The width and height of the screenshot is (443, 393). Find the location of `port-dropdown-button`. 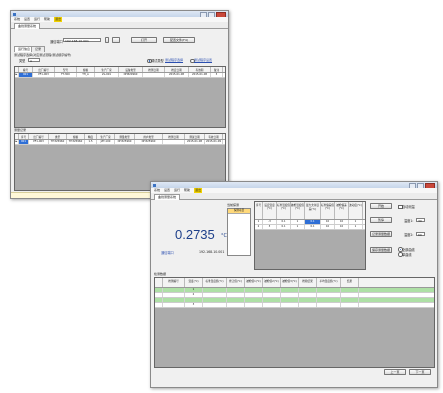

port-dropdown-button is located at coordinates (107, 40).